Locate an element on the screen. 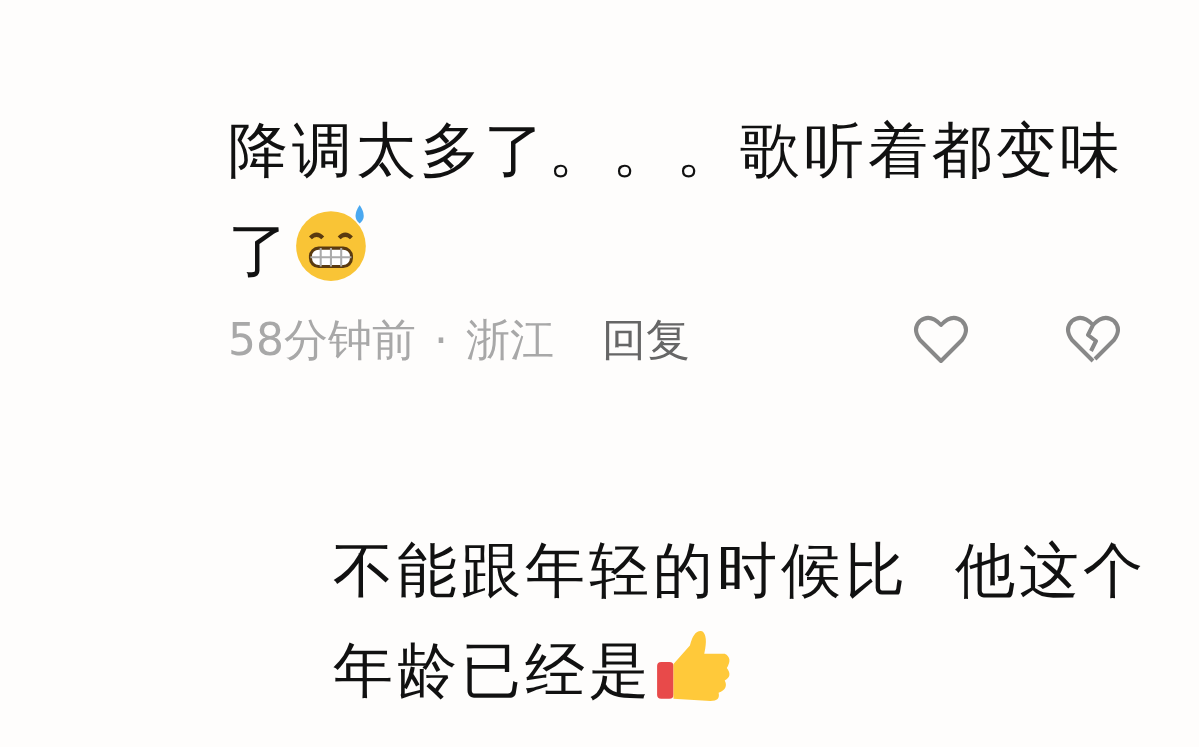  reply-link: 回复 is located at coordinates (646, 340).